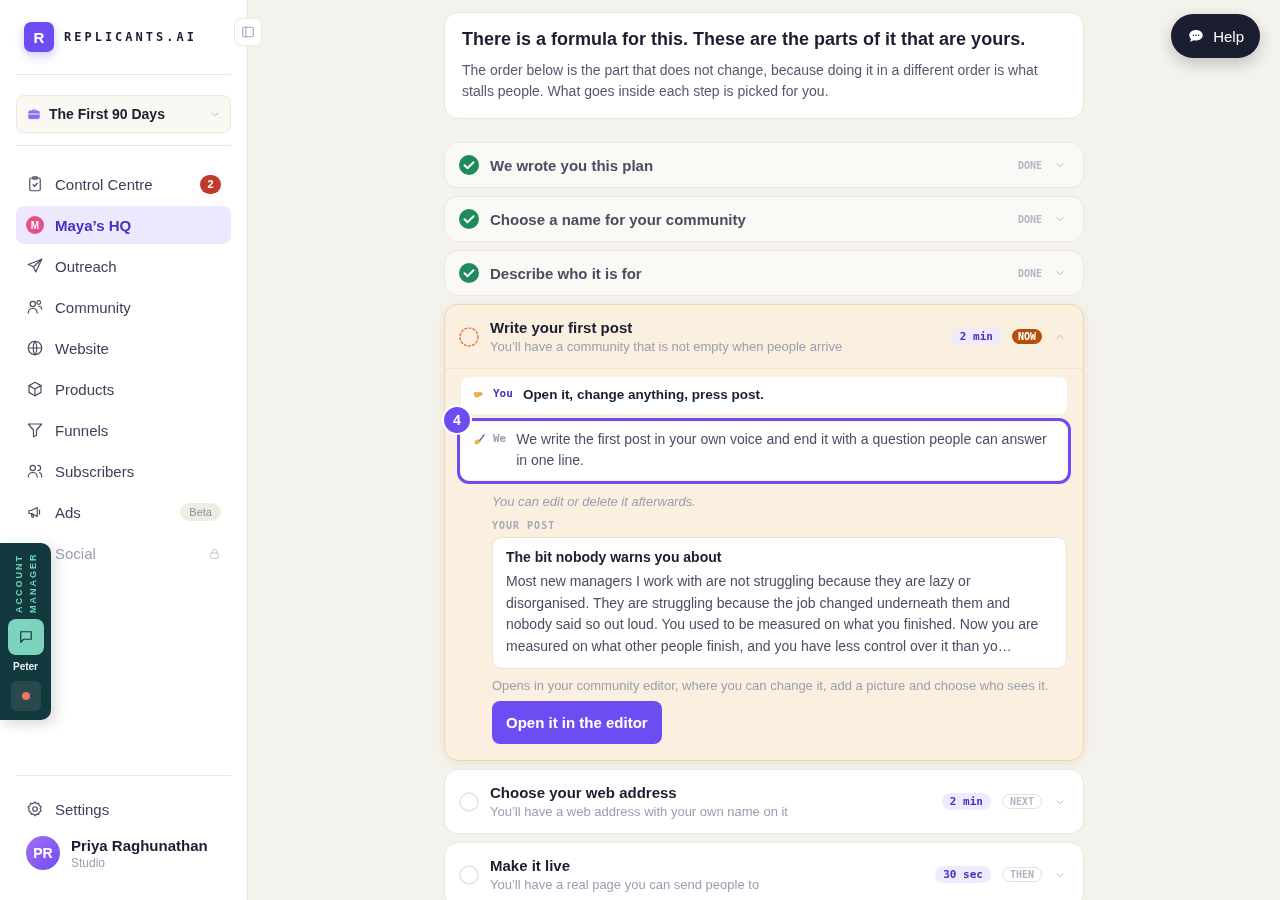 This screenshot has width=1280, height=900. I want to click on briefcase-icon, so click(34, 114).